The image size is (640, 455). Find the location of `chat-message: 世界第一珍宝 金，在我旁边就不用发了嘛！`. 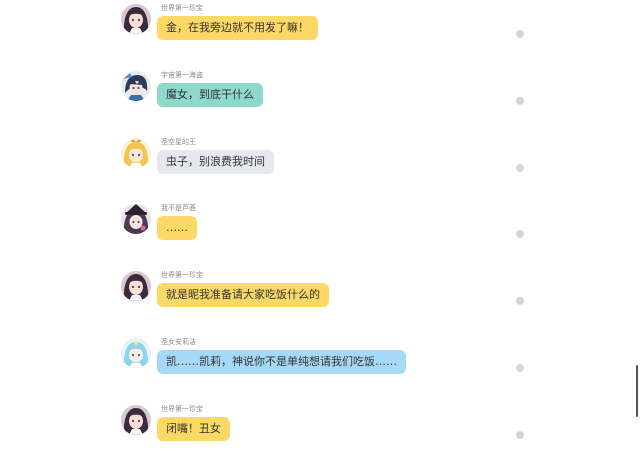

chat-message: 世界第一珍宝 金，在我旁边就不用发了嘛！ is located at coordinates (331, 29).